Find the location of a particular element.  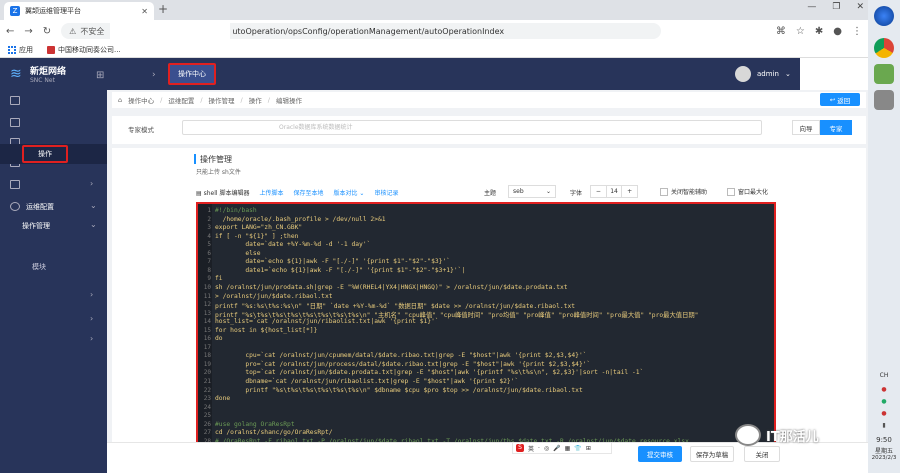

version-compare-button: 版本对比 ⌄ is located at coordinates (348, 192).